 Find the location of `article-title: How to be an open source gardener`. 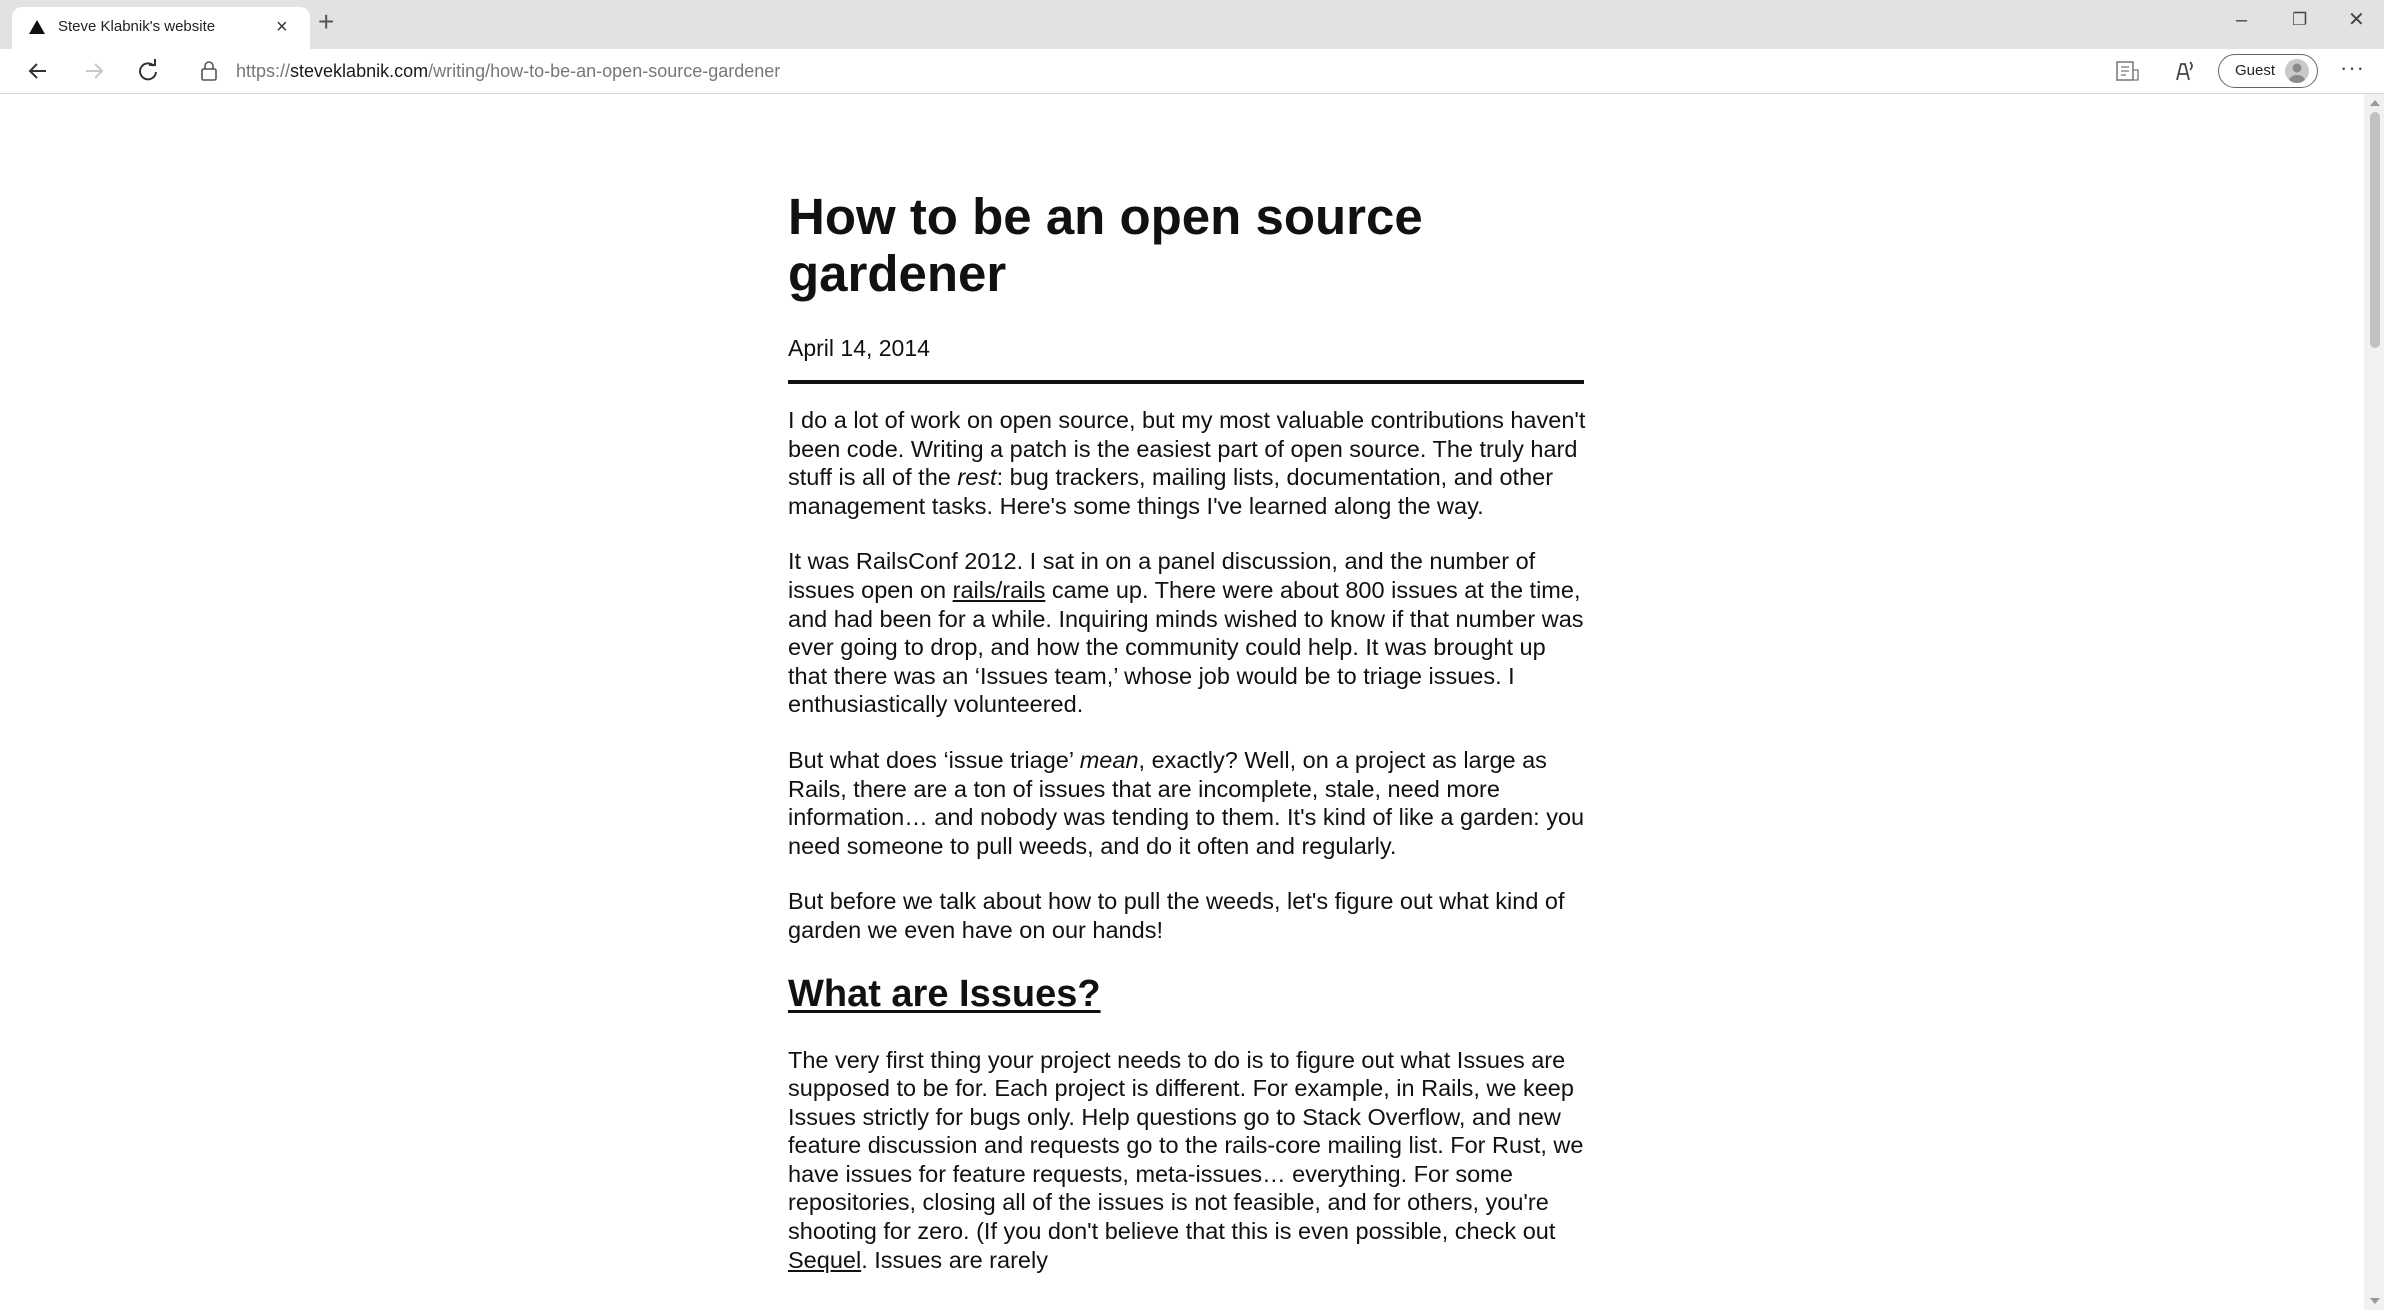

article-title: How to be an open source gardener is located at coordinates (1105, 245).